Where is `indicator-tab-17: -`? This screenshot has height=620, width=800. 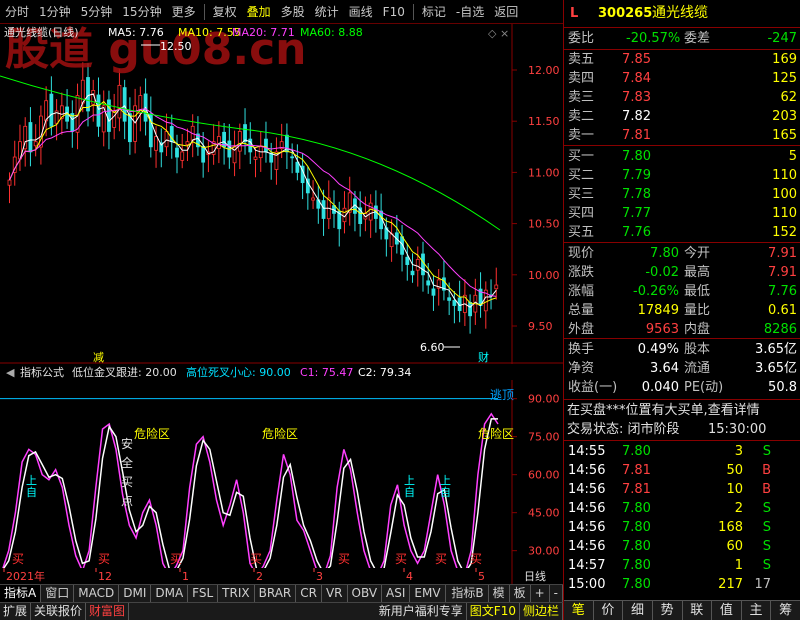
indicator-tab-17: - is located at coordinates (556, 593).